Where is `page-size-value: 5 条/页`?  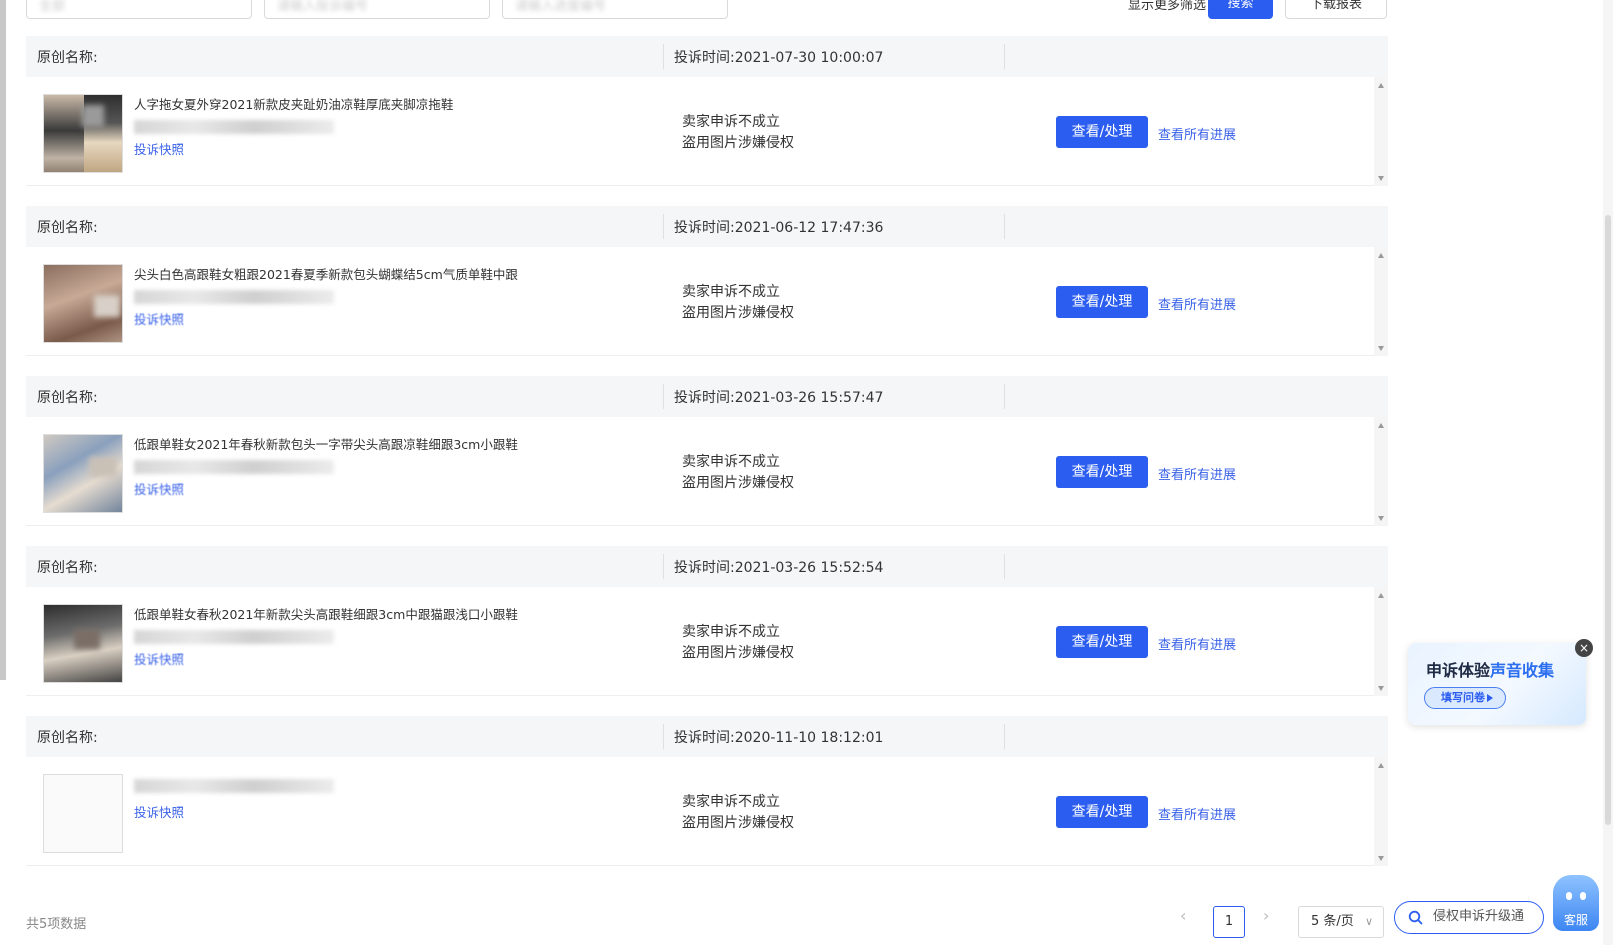
page-size-value: 5 条/页 is located at coordinates (1332, 921).